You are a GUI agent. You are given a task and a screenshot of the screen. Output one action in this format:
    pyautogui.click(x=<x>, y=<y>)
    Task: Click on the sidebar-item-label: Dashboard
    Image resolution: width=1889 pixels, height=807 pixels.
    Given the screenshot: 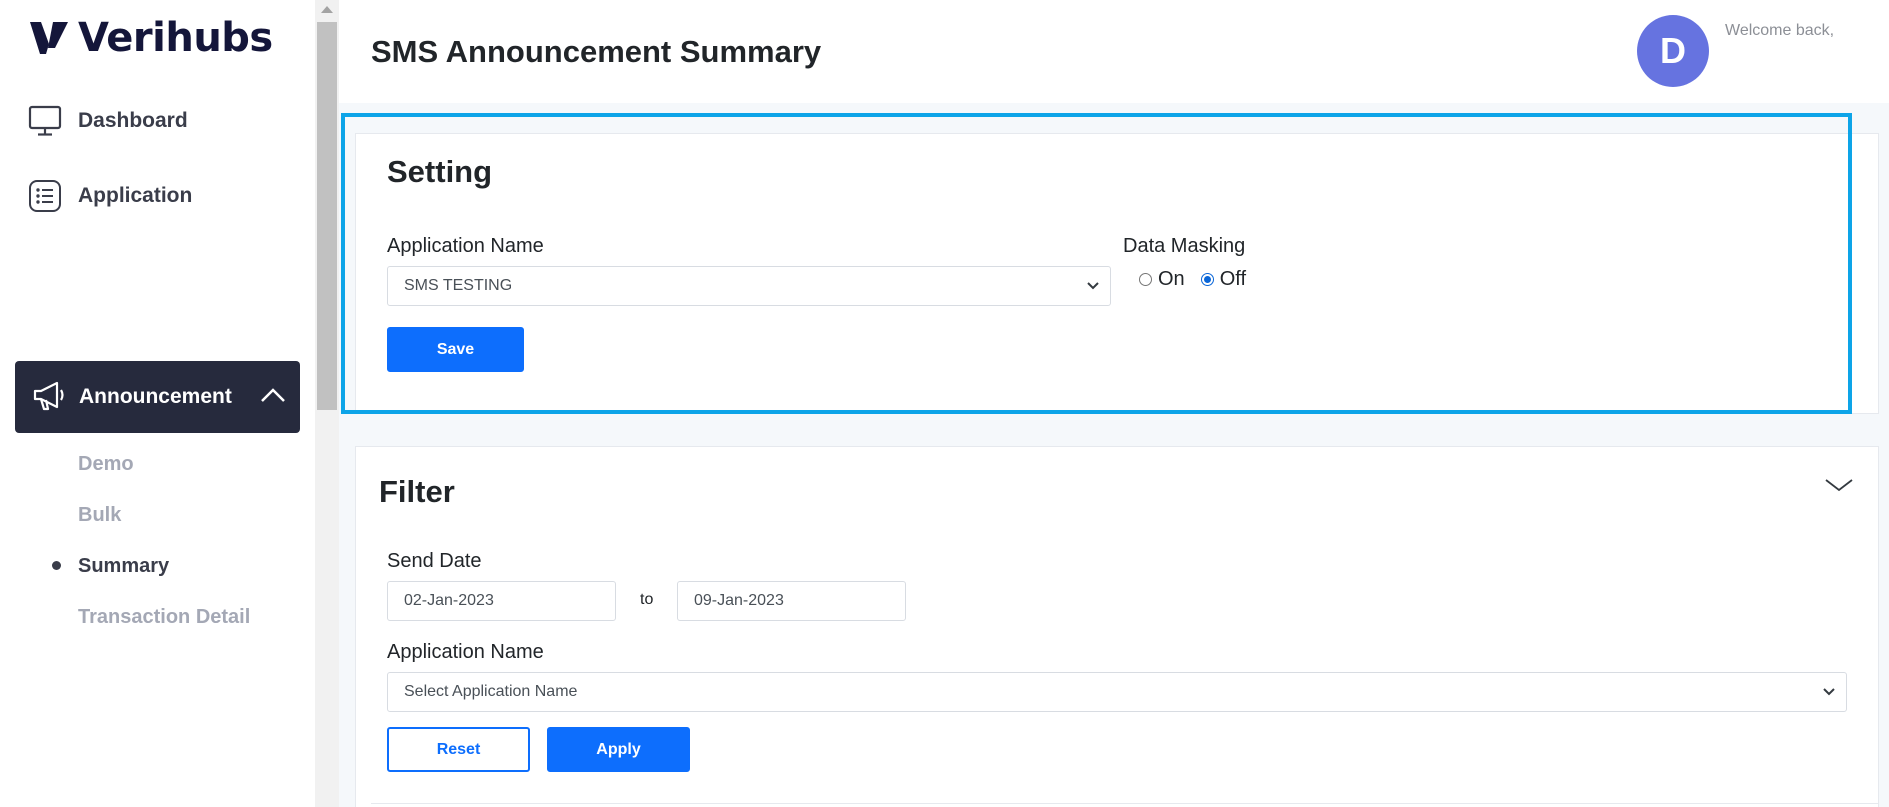 What is the action you would take?
    pyautogui.click(x=133, y=120)
    